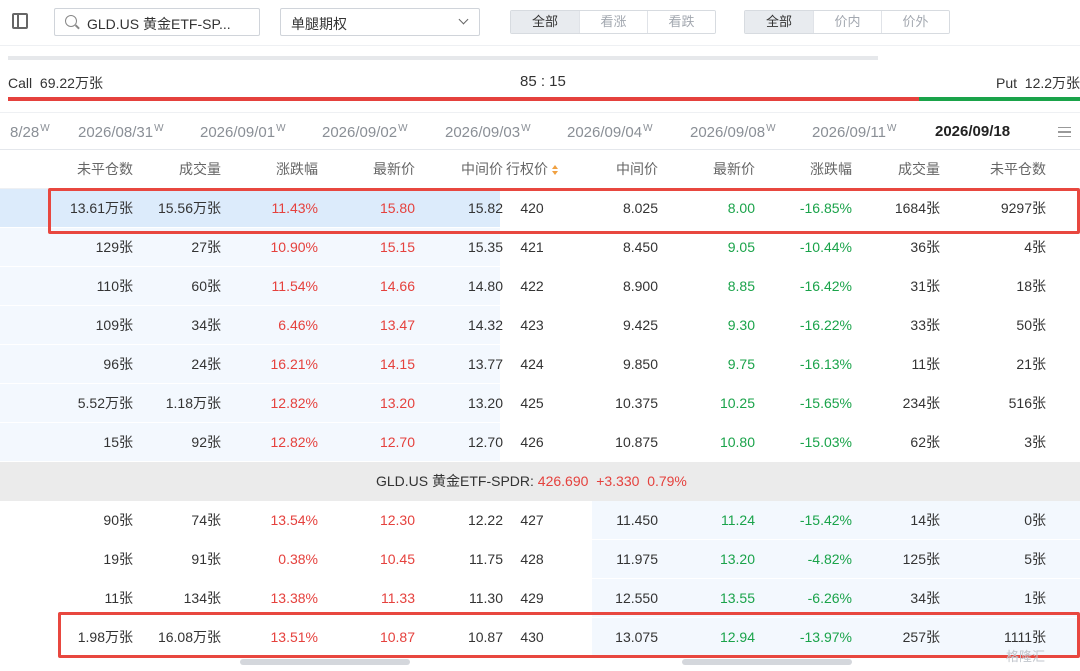  What do you see at coordinates (443, 58) in the screenshot?
I see `divider-line` at bounding box center [443, 58].